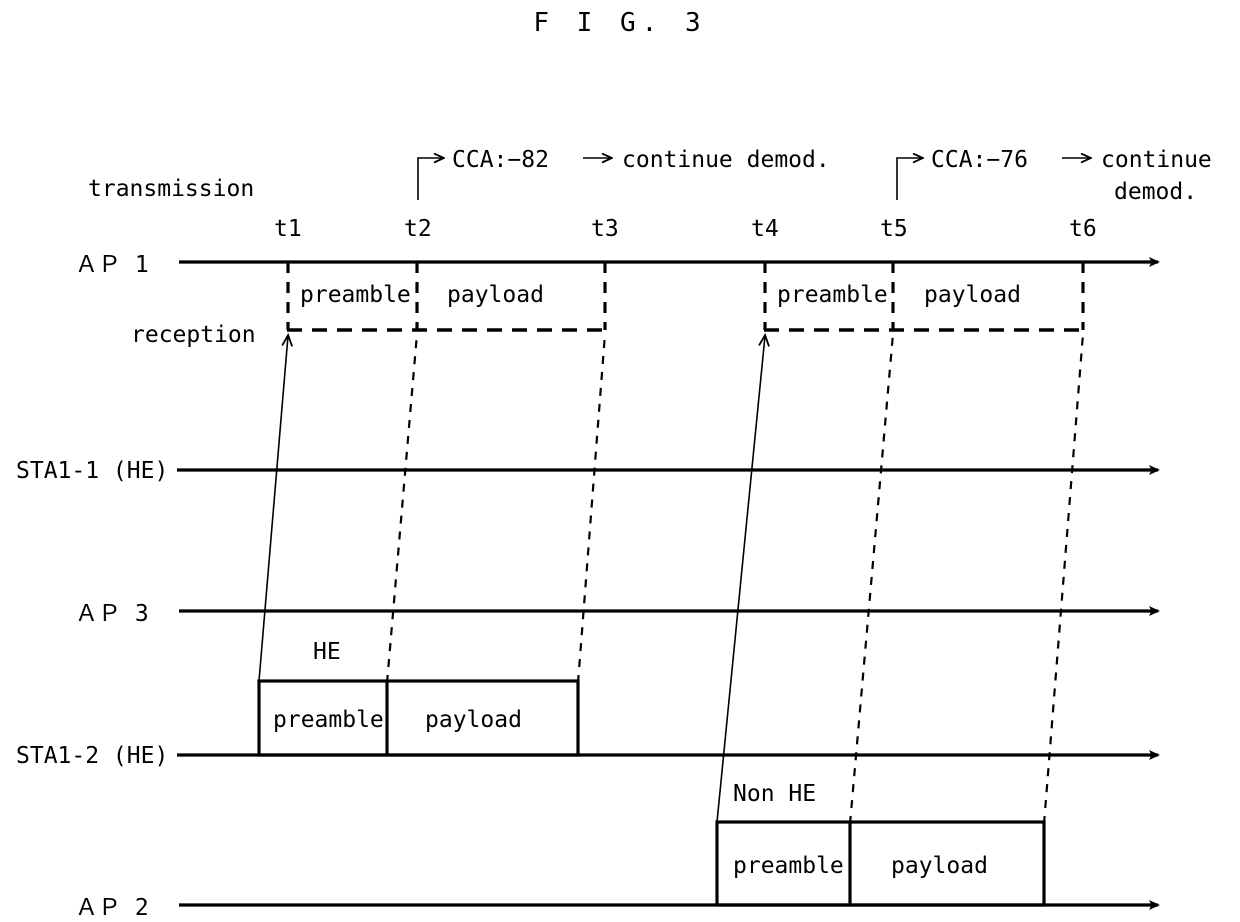  What do you see at coordinates (327, 652) in the screenshot?
I see `he-type-label: HE` at bounding box center [327, 652].